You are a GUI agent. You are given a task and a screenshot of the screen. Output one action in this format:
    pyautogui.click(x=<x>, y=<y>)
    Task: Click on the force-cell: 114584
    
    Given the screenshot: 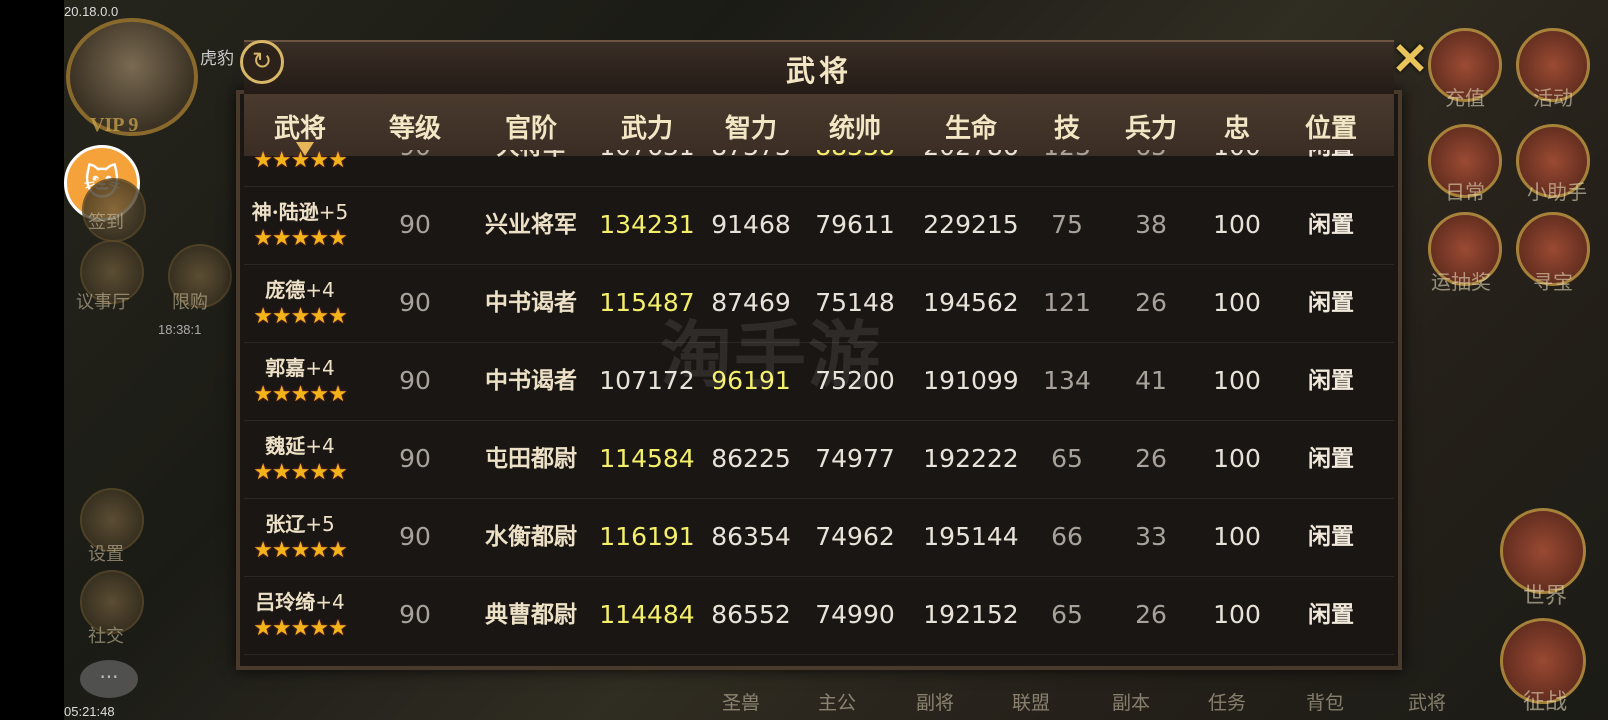 What is the action you would take?
    pyautogui.click(x=647, y=458)
    